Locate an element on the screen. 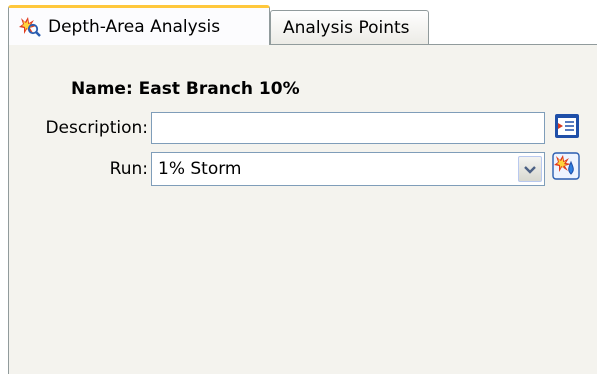  compute-run-button is located at coordinates (566, 168).